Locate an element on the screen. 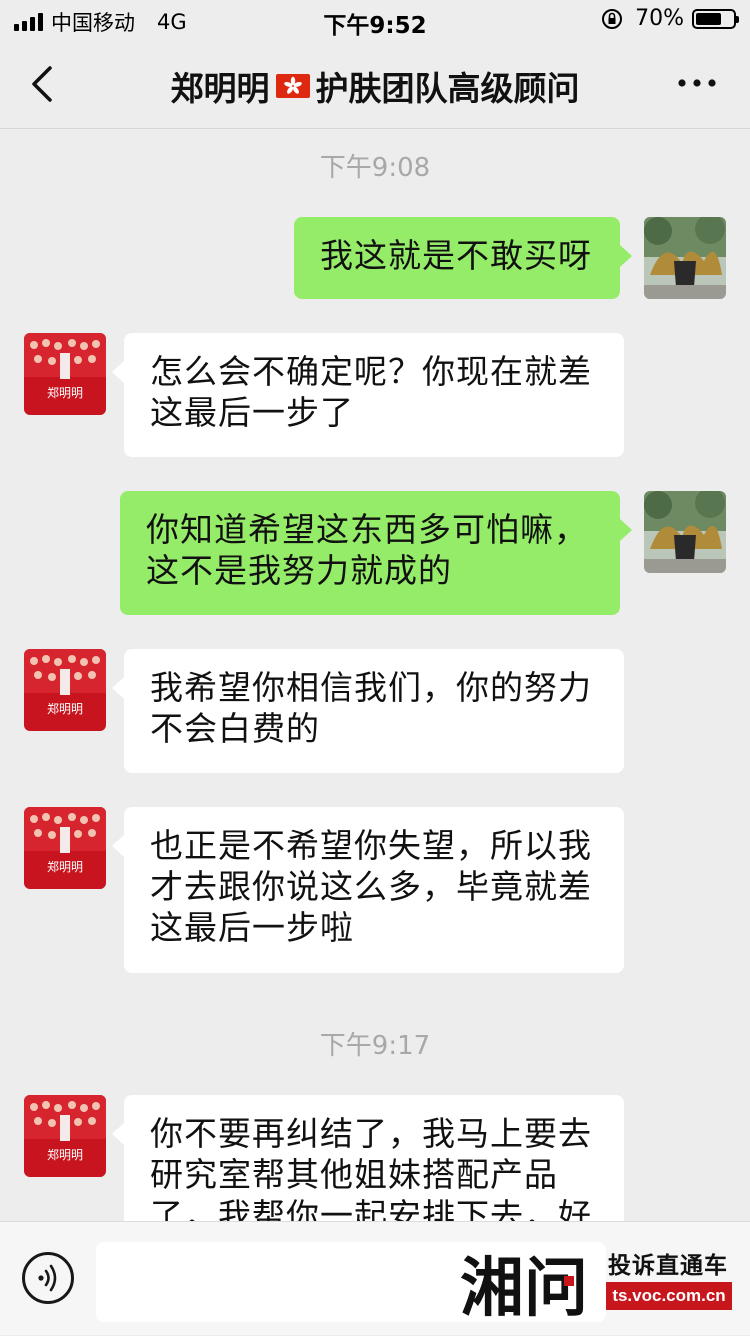 The image size is (750, 1336). xiangwen-logo: 湘问 is located at coordinates (524, 1289).